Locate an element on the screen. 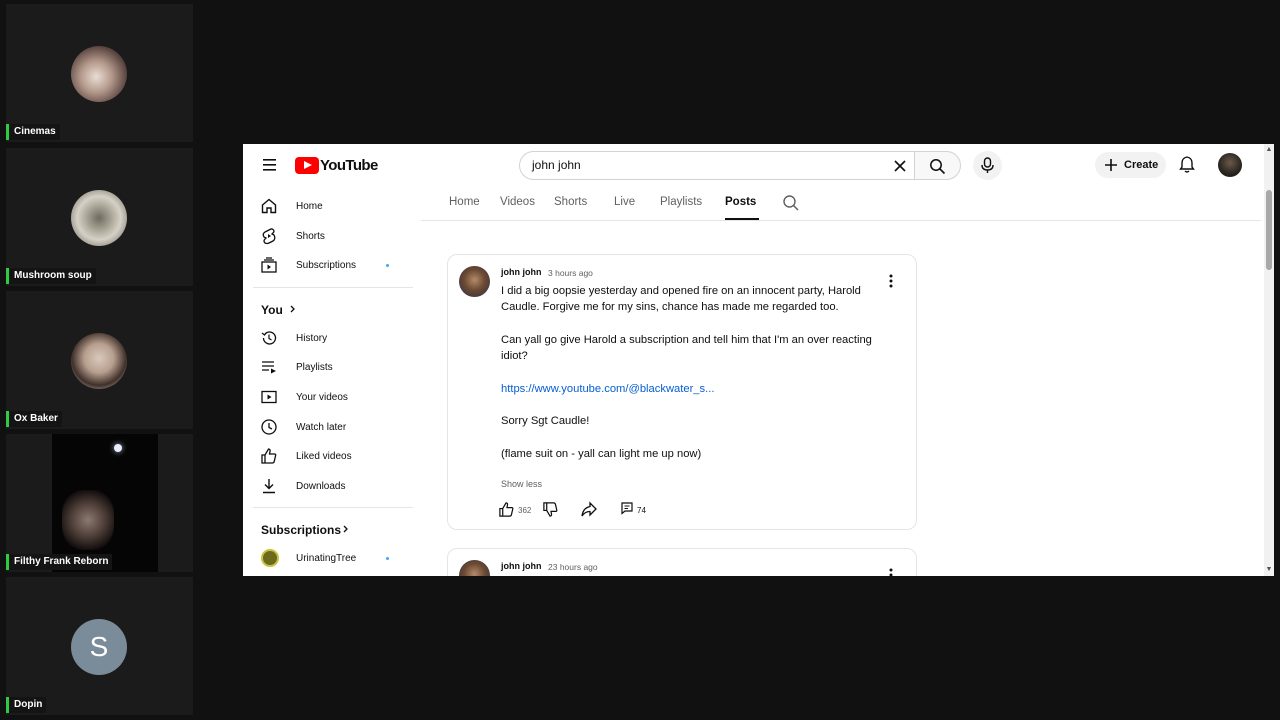 The height and width of the screenshot is (720, 1280). tab-live: Live is located at coordinates (624, 202).